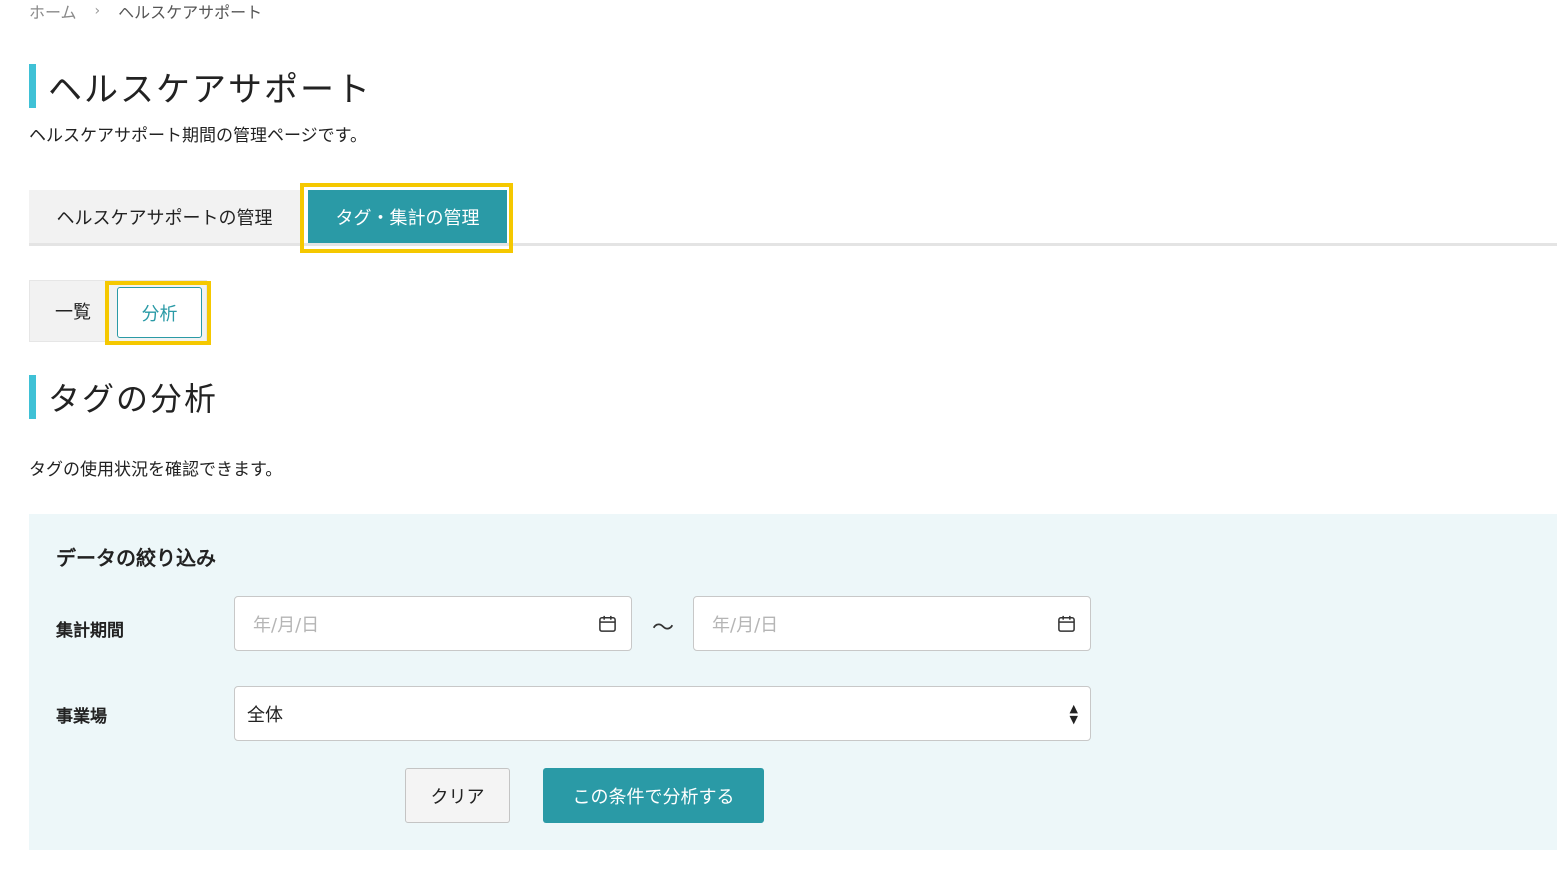 This screenshot has width=1557, height=888. I want to click on subtab-analysis: 分析, so click(159, 312).